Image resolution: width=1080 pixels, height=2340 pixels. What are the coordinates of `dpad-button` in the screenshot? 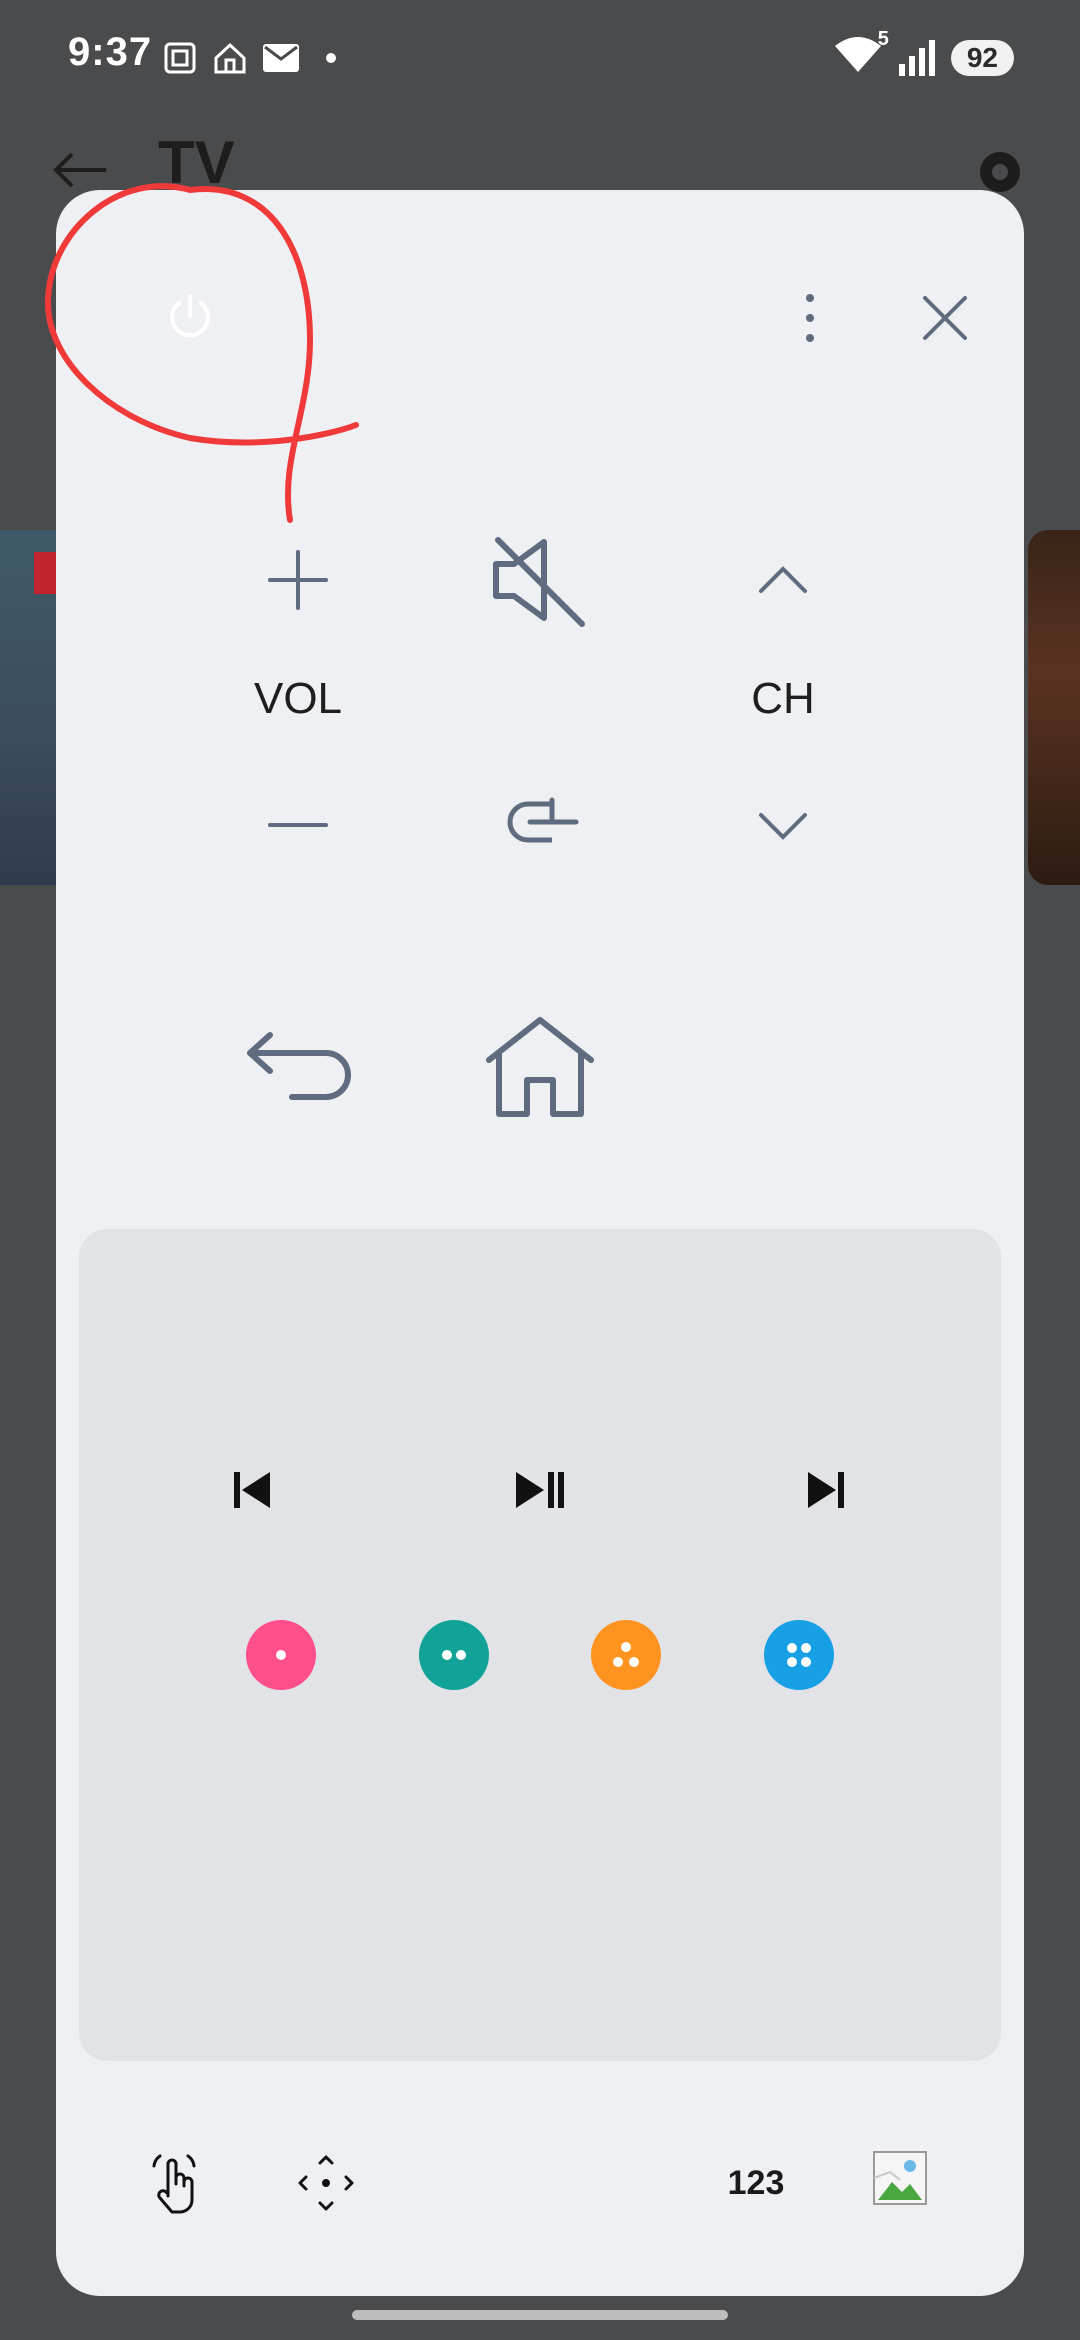 It's located at (326, 2183).